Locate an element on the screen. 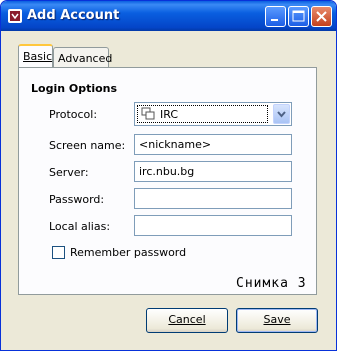  irc-icon is located at coordinates (148, 113).